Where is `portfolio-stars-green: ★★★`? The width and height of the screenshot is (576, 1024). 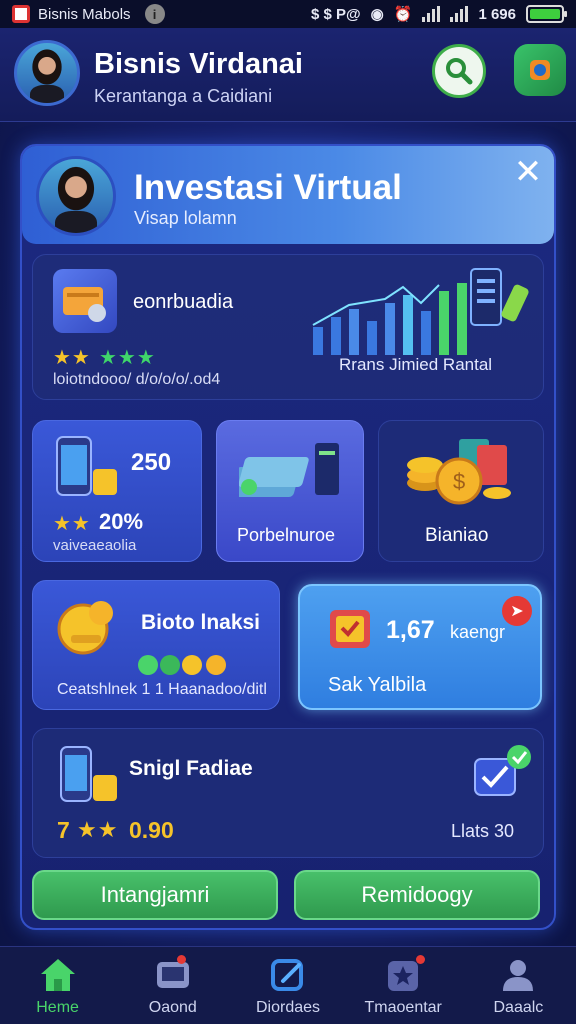 portfolio-stars-green: ★★★ is located at coordinates (127, 358).